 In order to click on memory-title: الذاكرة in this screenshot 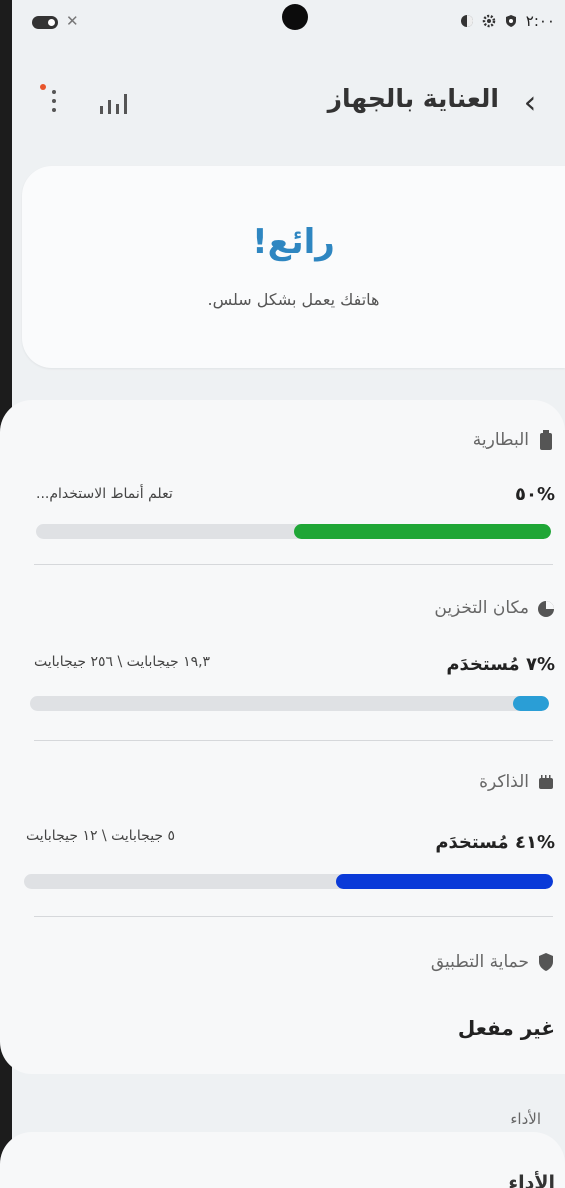, I will do `click(504, 782)`.